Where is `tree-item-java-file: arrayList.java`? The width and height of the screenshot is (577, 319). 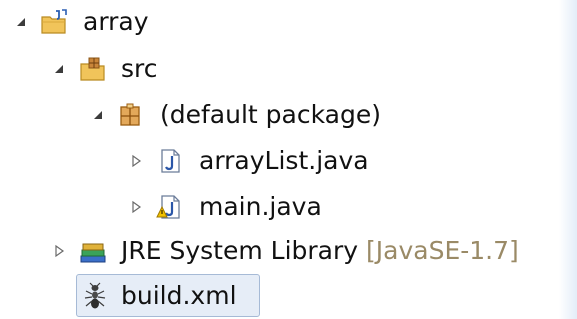 tree-item-java-file: arrayList.java is located at coordinates (200, 161).